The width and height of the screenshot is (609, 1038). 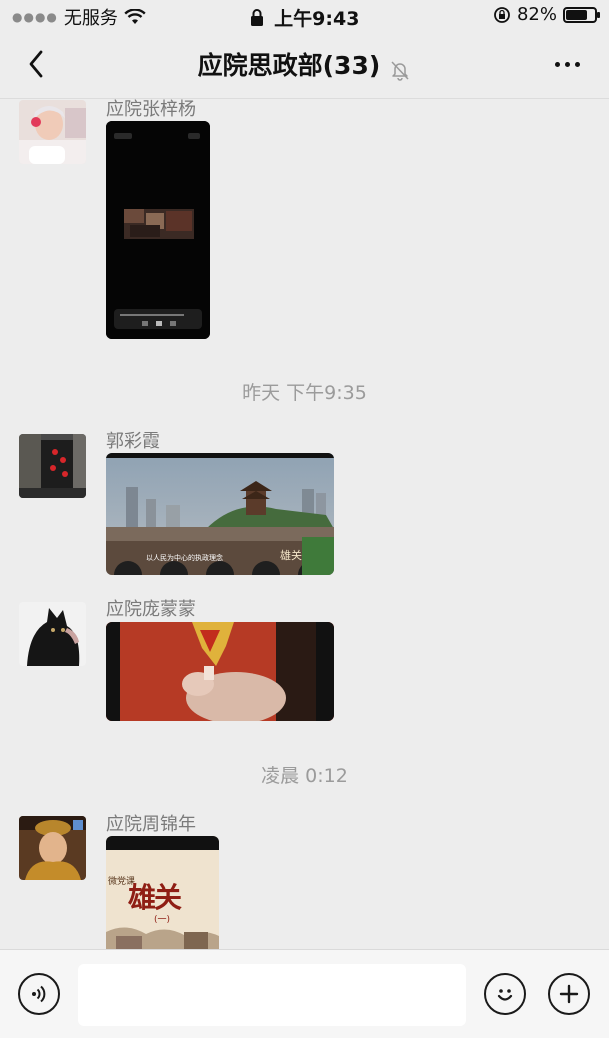 What do you see at coordinates (151, 824) in the screenshot?
I see `sender-name: 应院周锦年` at bounding box center [151, 824].